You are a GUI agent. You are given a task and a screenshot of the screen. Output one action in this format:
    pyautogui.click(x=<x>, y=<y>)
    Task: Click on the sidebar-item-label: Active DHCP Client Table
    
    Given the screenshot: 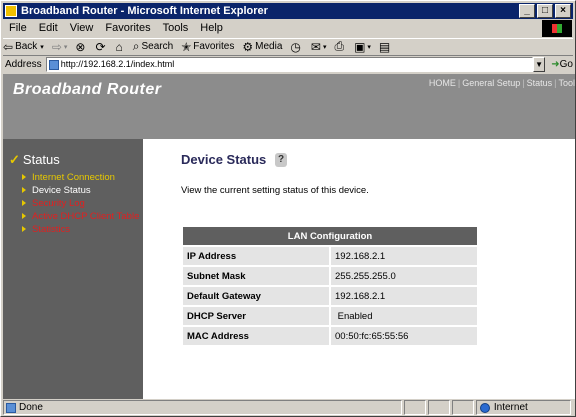 What is the action you would take?
    pyautogui.click(x=86, y=216)
    